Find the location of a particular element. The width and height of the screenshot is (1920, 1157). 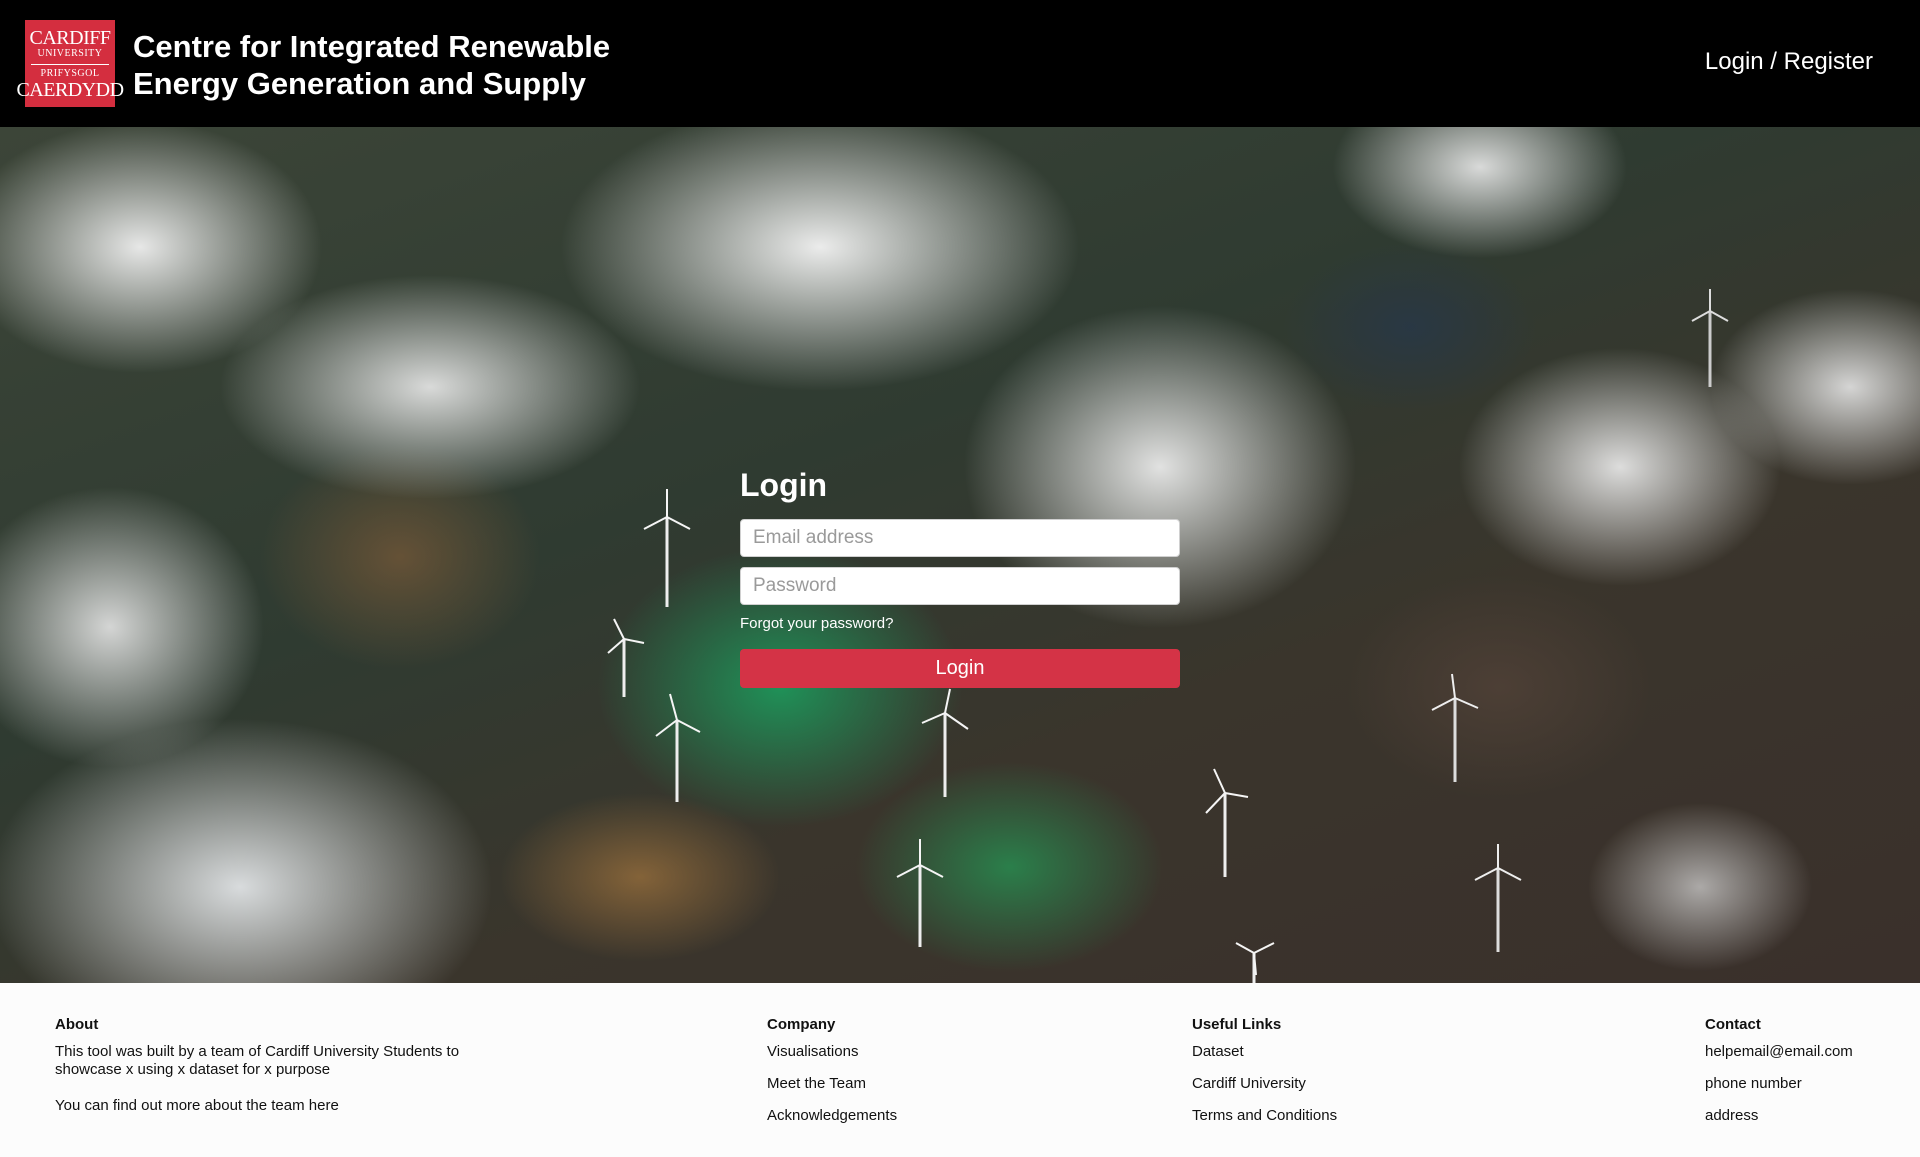

login-title: Login is located at coordinates (784, 485).